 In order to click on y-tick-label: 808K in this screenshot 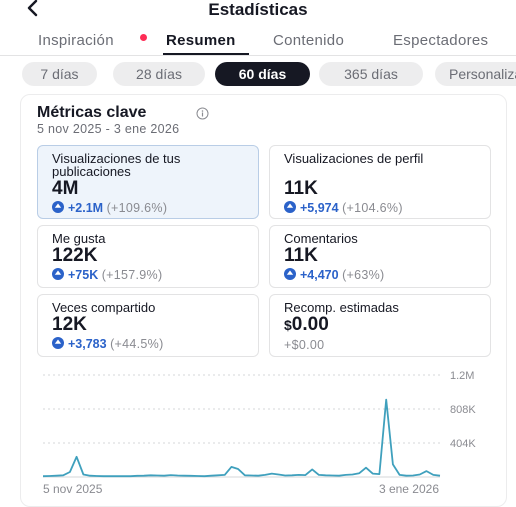, I will do `click(463, 410)`.